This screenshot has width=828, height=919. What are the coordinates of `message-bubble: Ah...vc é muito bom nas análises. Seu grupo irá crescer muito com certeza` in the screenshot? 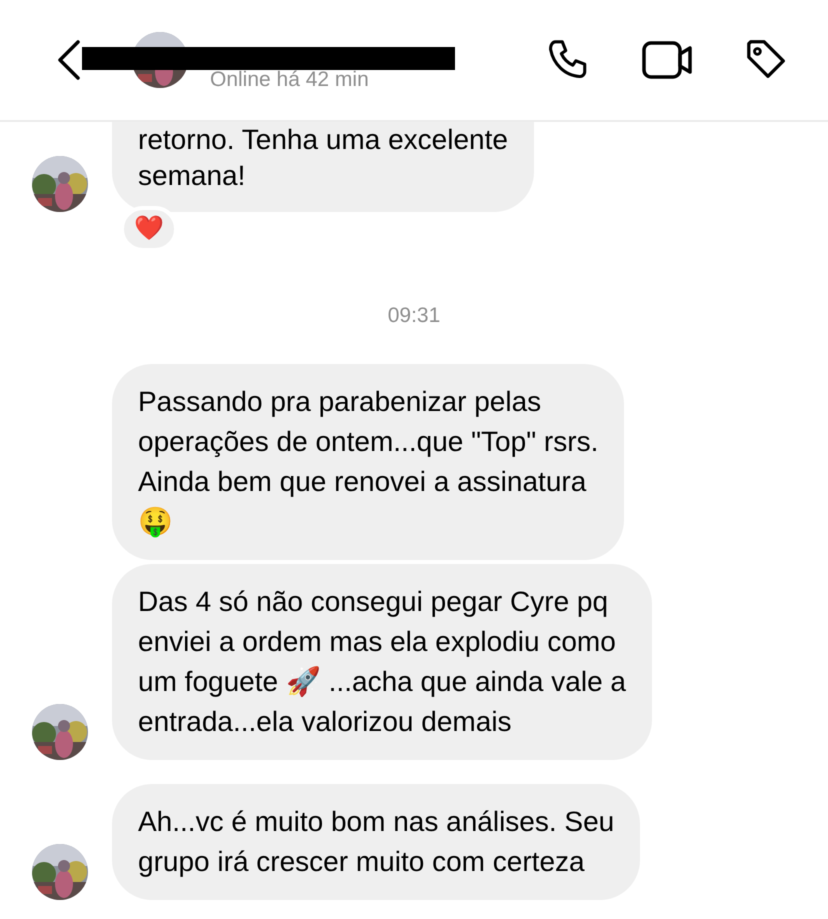 It's located at (376, 842).